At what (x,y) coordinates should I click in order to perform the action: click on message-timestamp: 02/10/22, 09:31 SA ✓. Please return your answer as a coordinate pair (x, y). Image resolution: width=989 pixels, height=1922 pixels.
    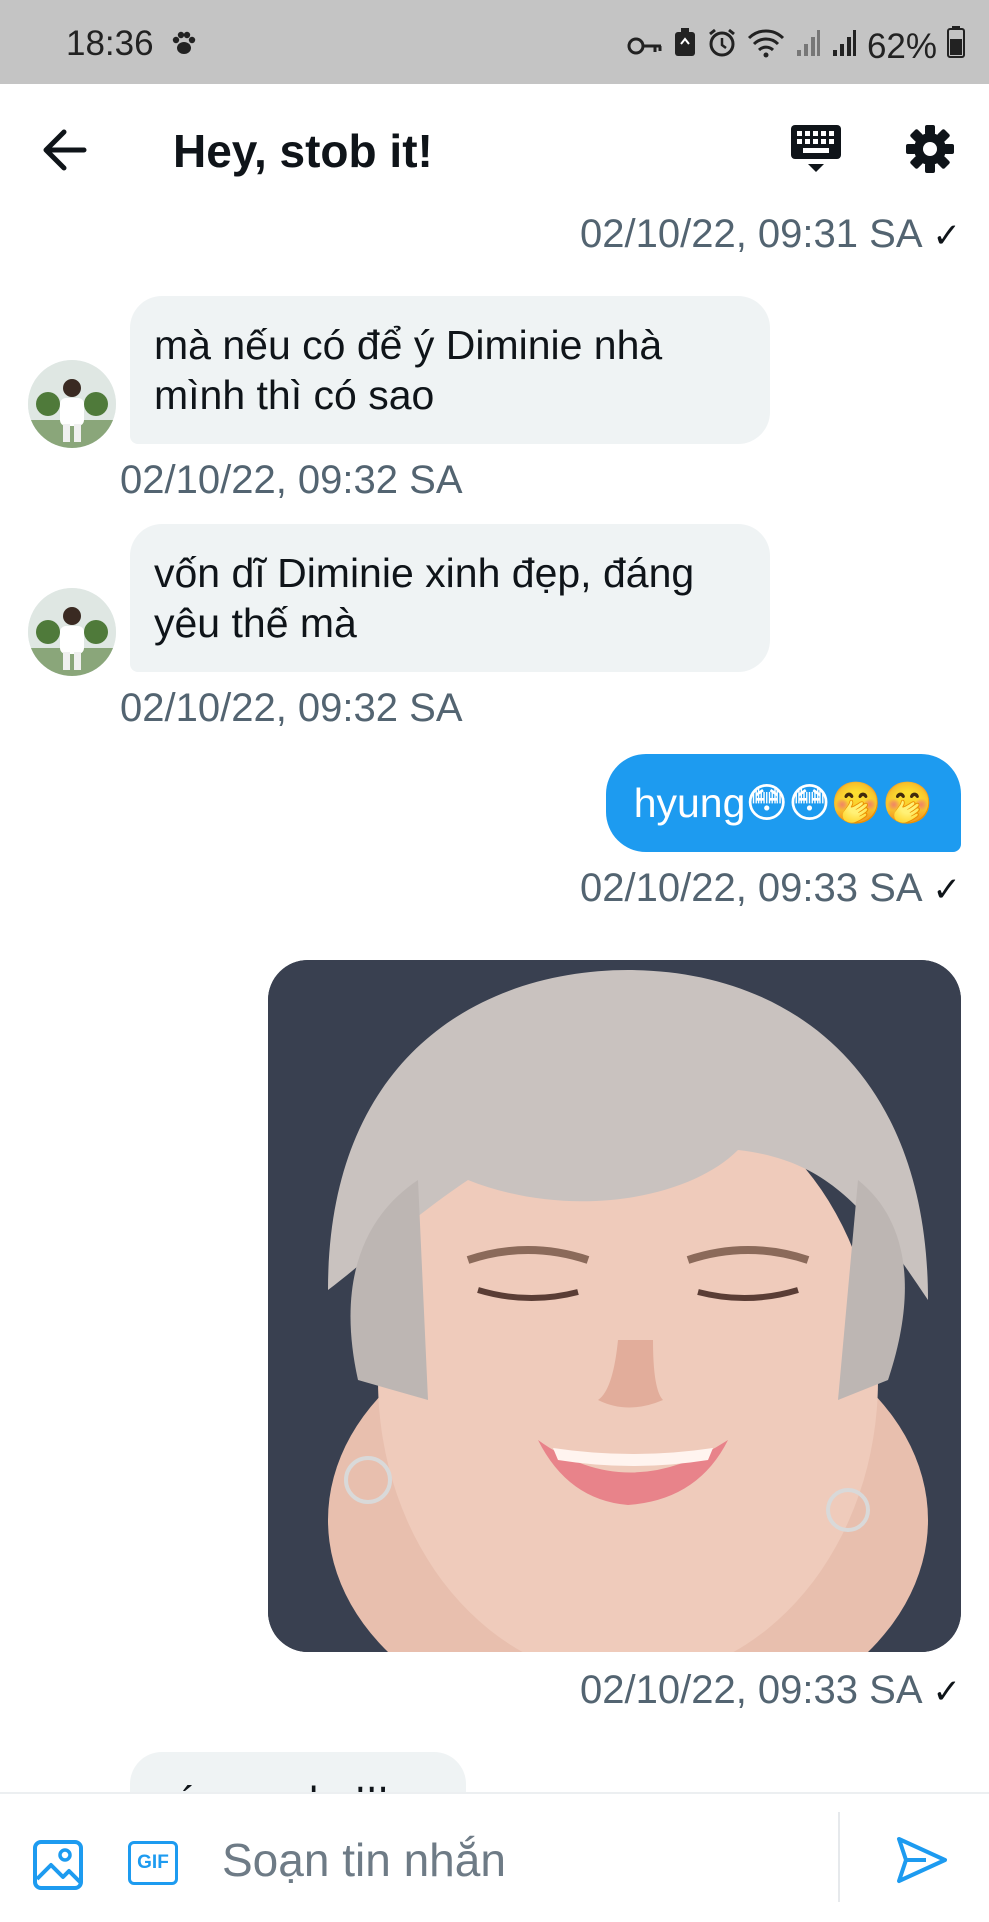
    Looking at the image, I should click on (770, 234).